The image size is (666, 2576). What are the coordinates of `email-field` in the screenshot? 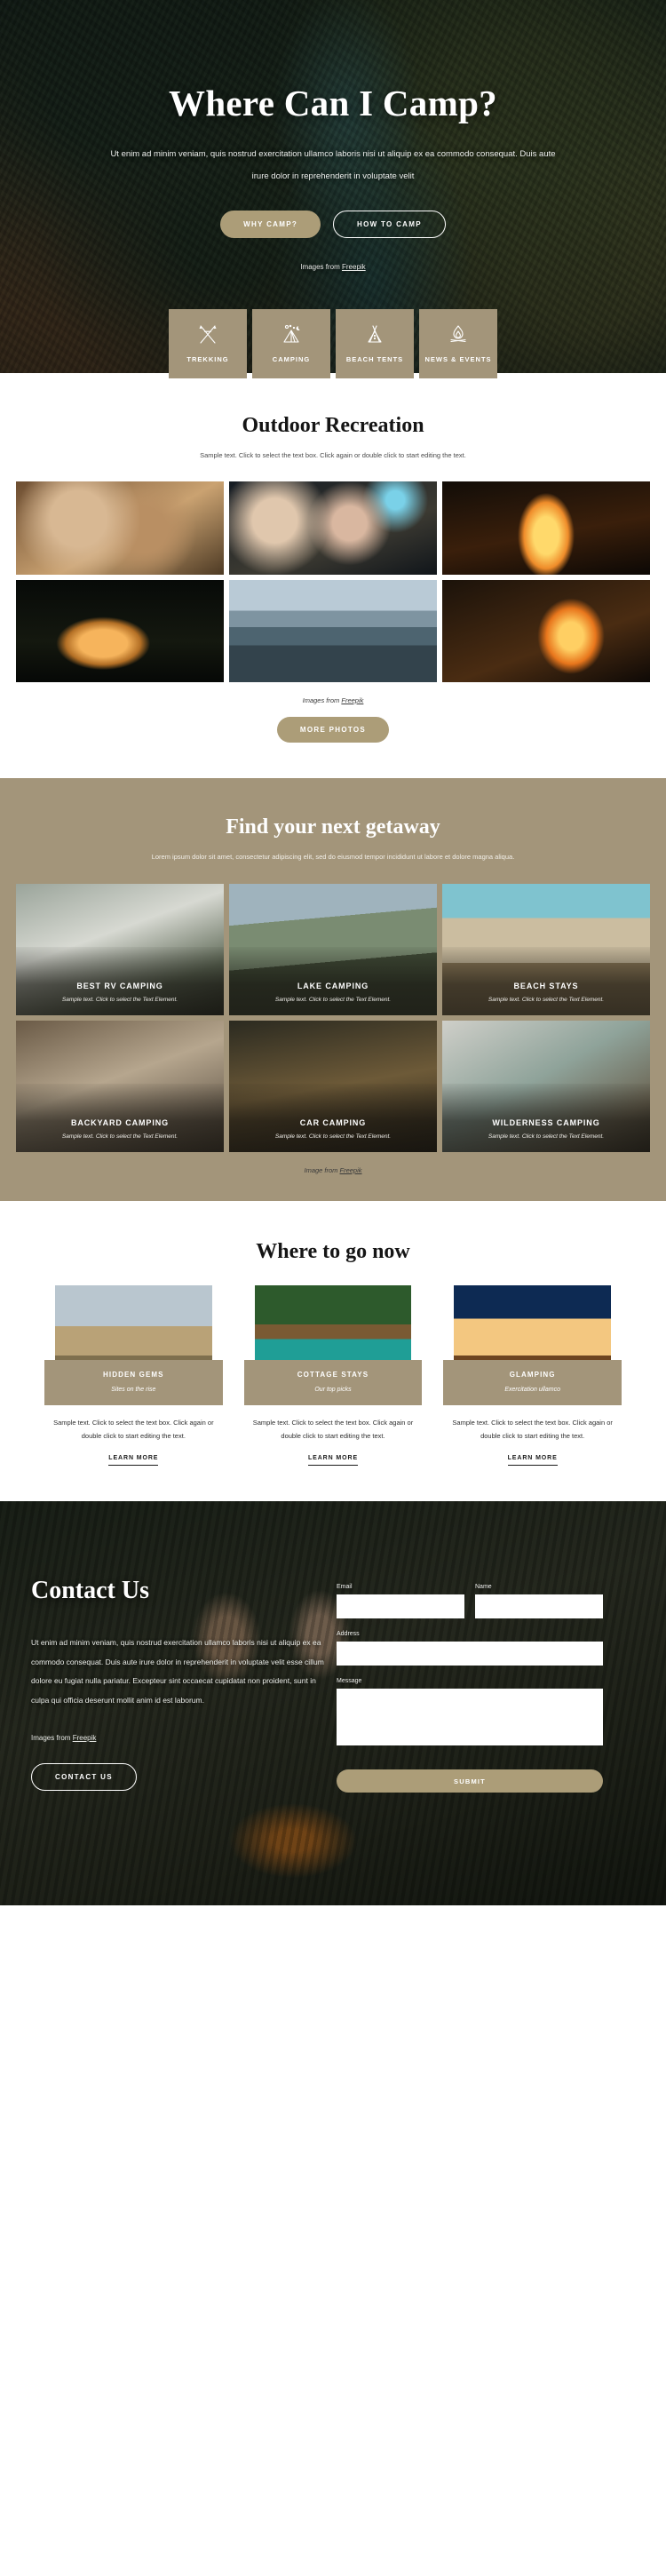 It's located at (401, 1606).